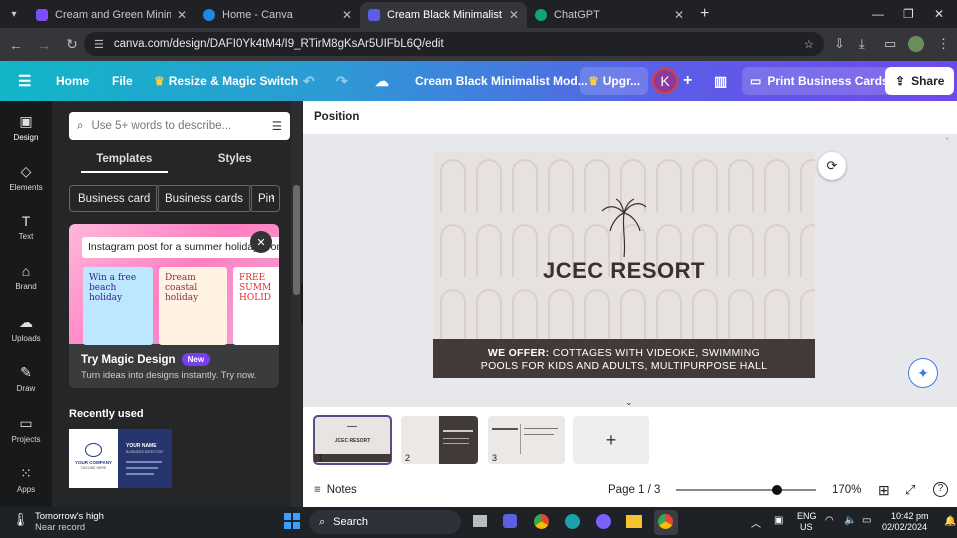 This screenshot has height=538, width=957. Describe the element at coordinates (850, 520) in the screenshot. I see `volume-icon: 🔈` at that location.